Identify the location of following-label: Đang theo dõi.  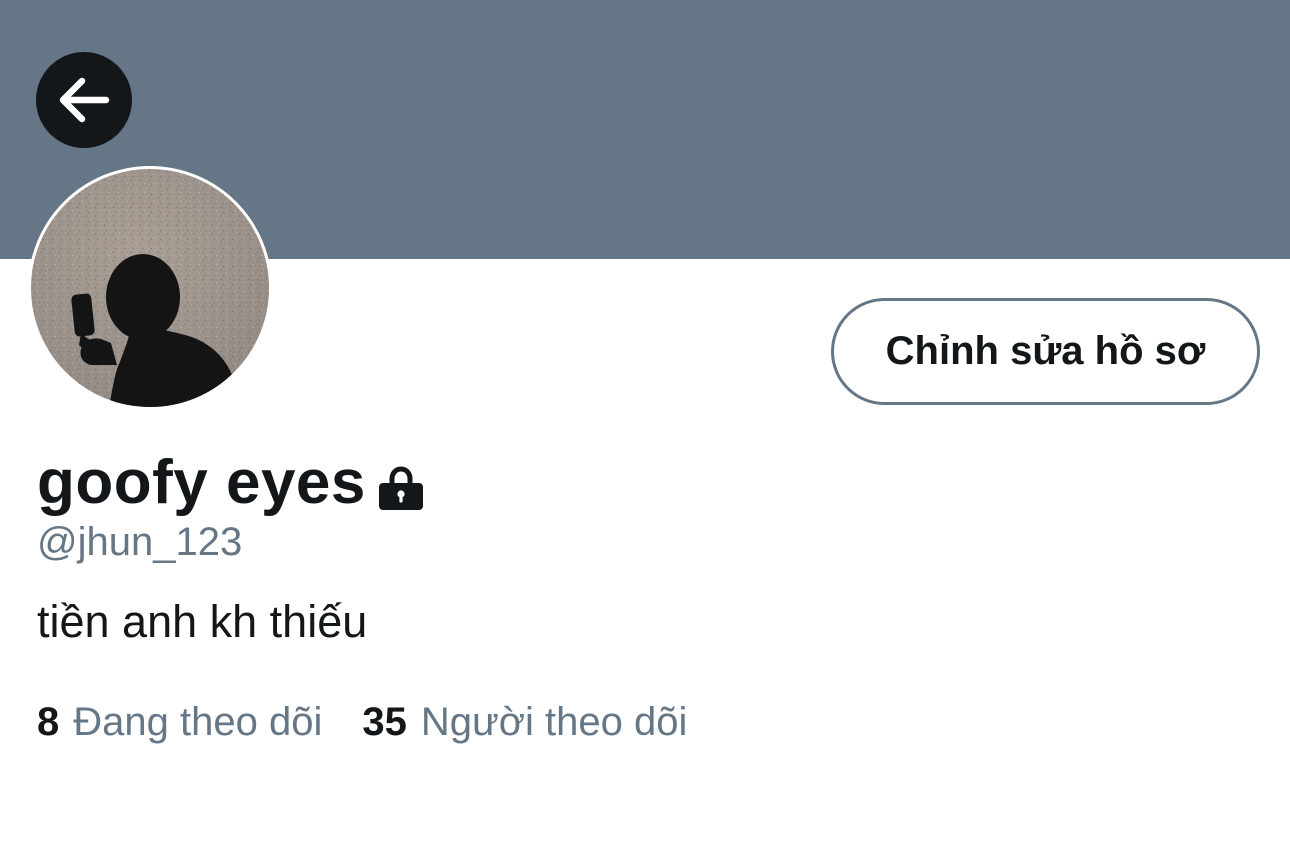
(198, 722).